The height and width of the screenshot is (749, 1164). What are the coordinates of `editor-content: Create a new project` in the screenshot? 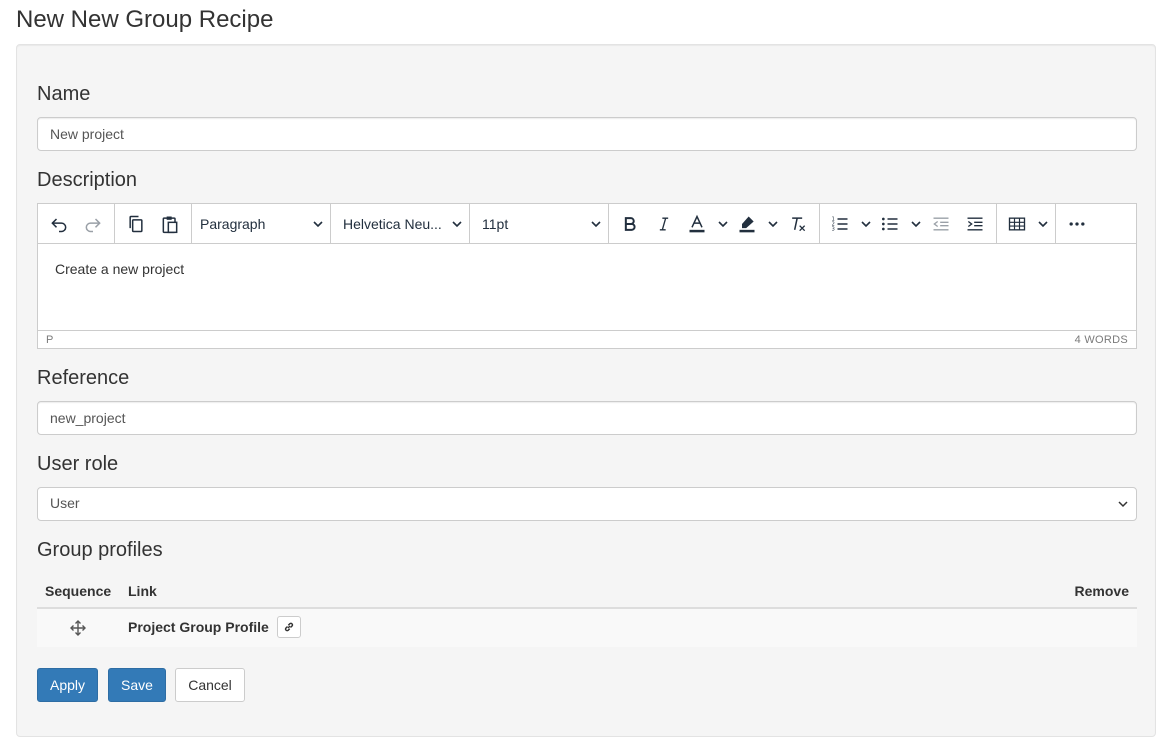 It's located at (119, 269).